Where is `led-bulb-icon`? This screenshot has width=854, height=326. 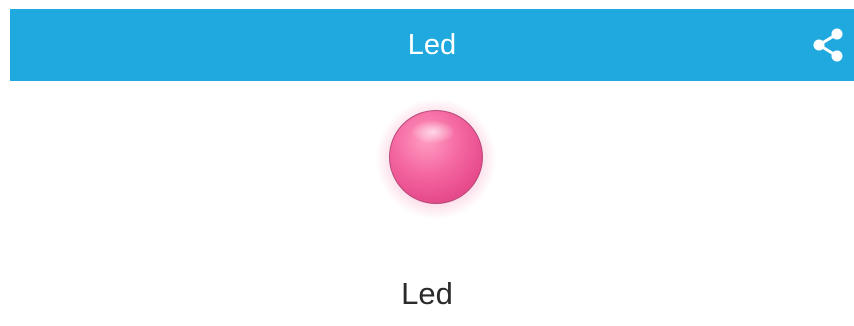
led-bulb-icon is located at coordinates (436, 157).